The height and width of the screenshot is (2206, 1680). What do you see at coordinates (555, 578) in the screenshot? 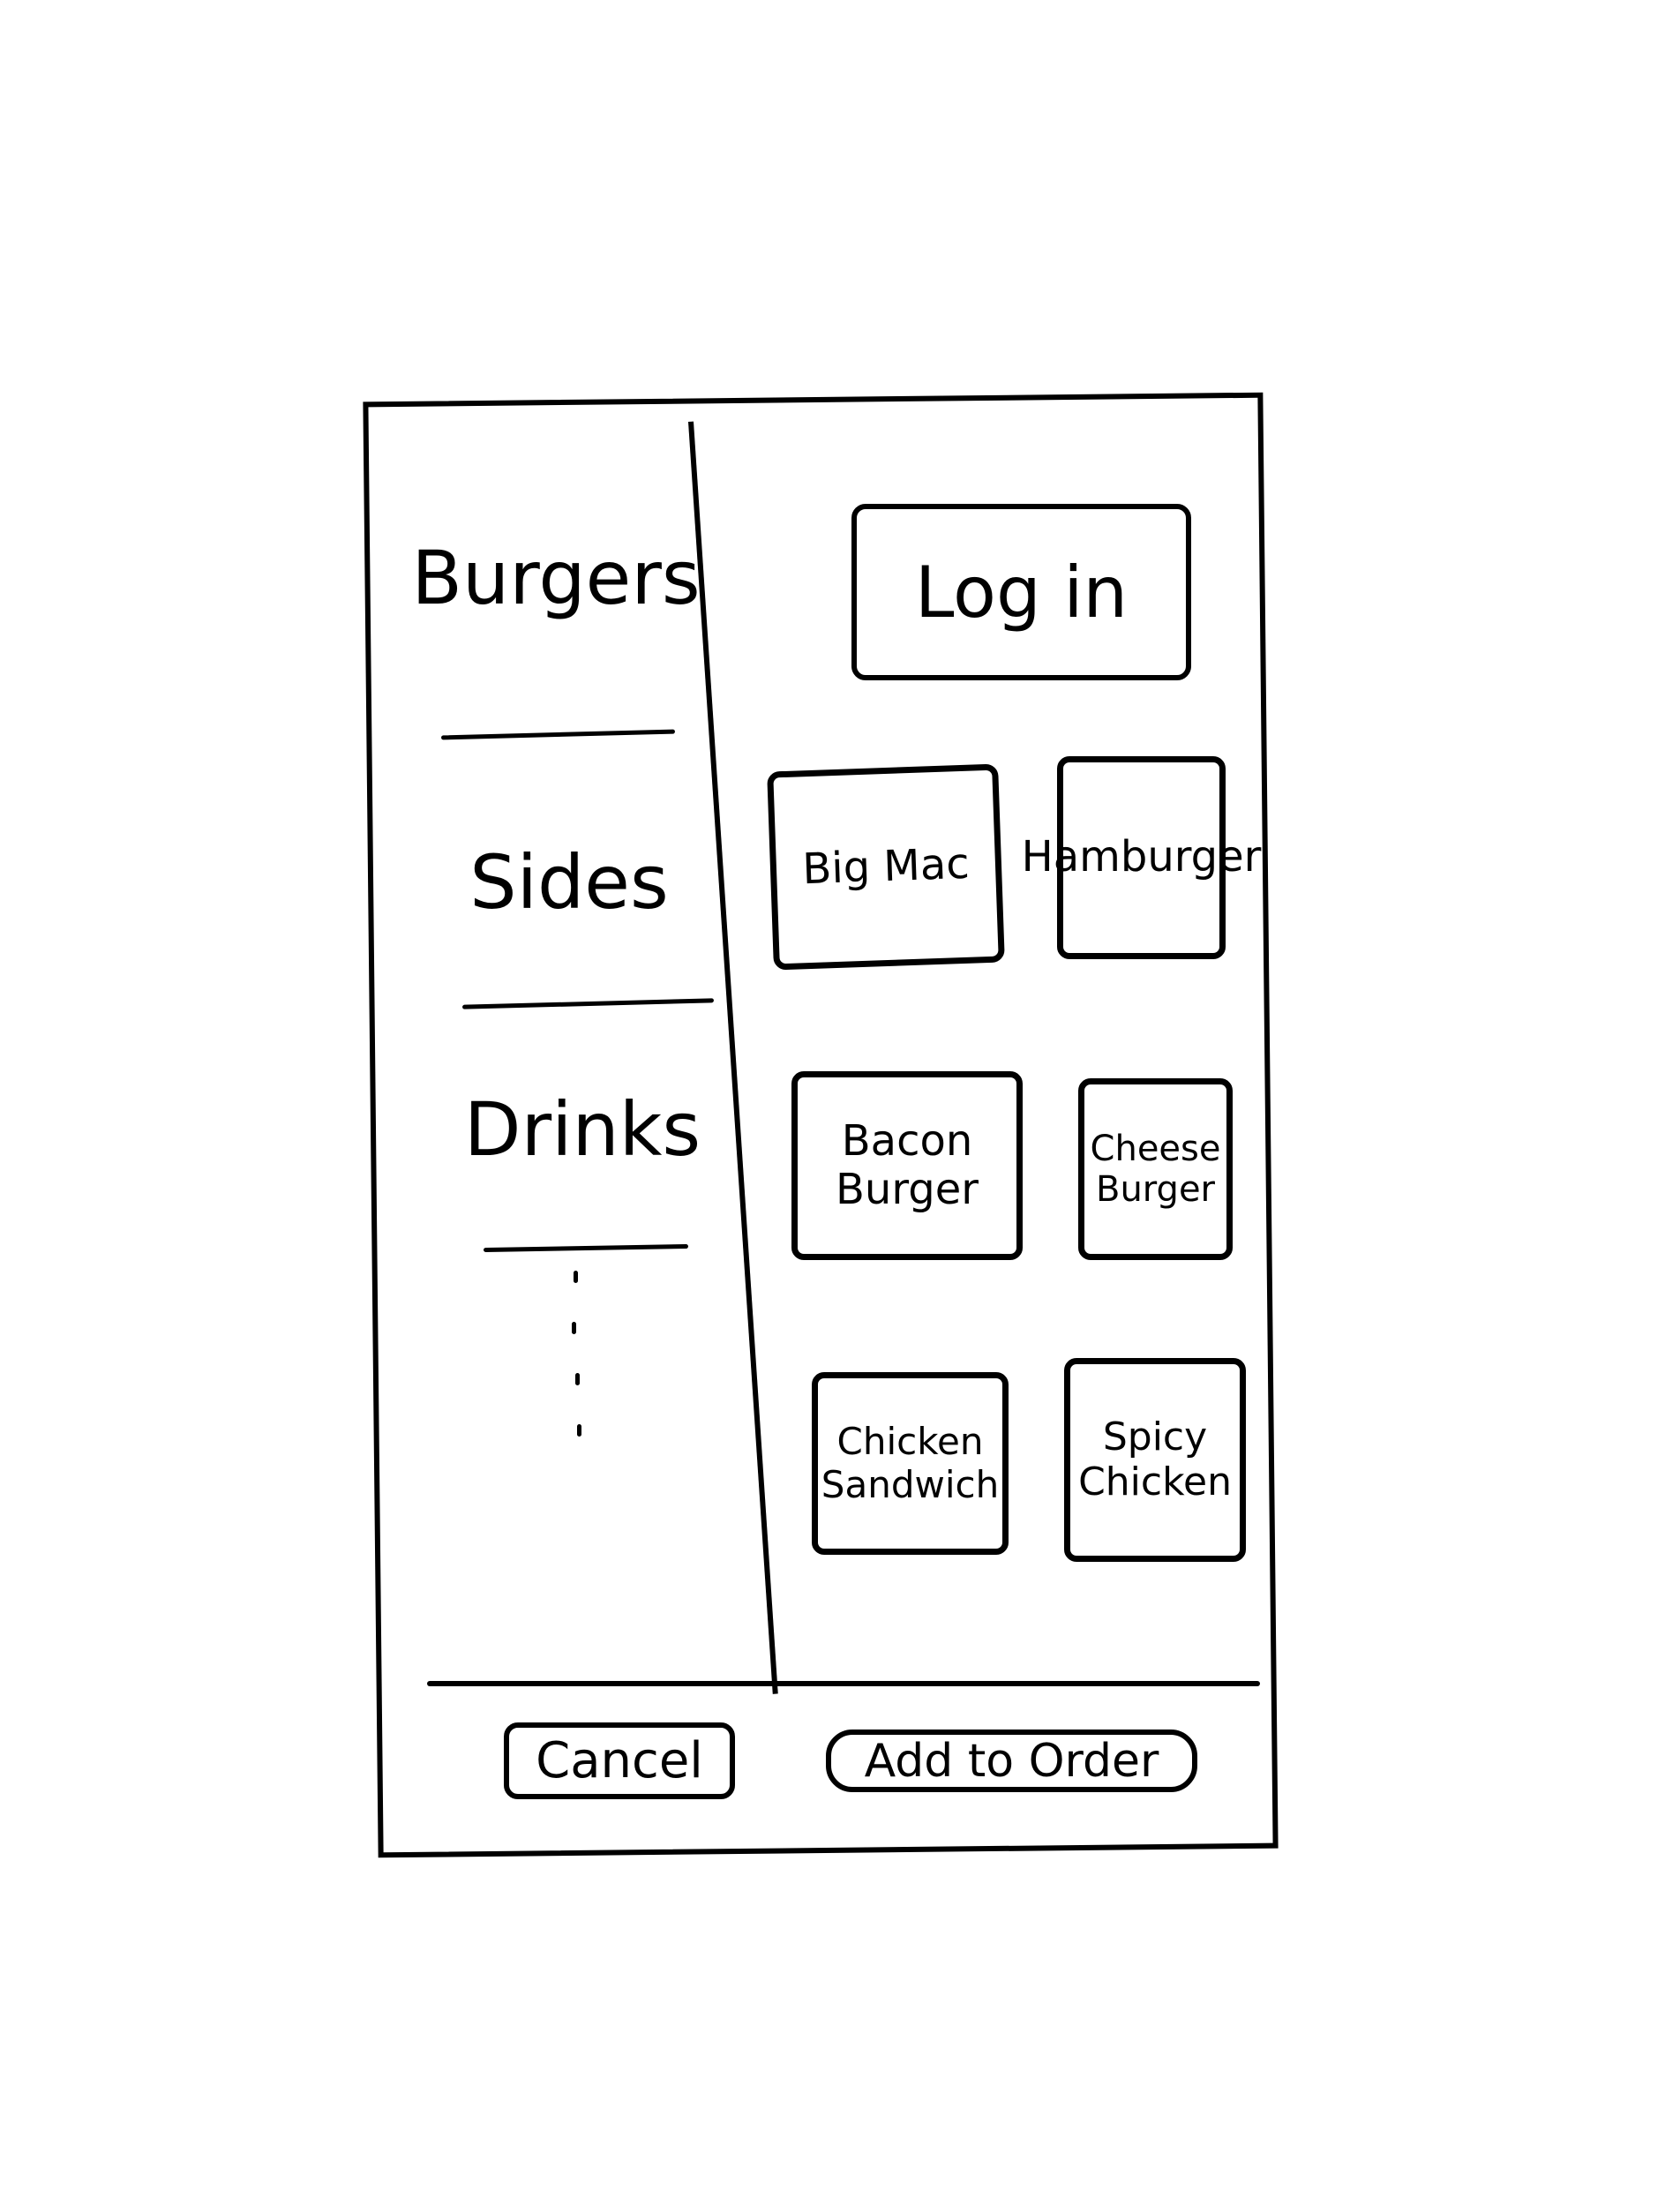
I see `sidebar-item-burgers: Burgers` at bounding box center [555, 578].